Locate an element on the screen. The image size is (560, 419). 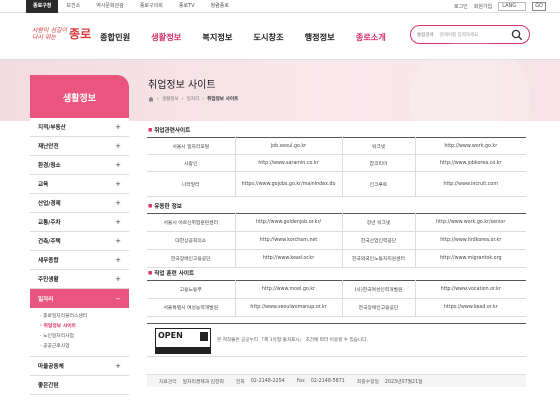
site-logo: 사람이 섬길이 다시 뛰는 종로 is located at coordinates (61, 33).